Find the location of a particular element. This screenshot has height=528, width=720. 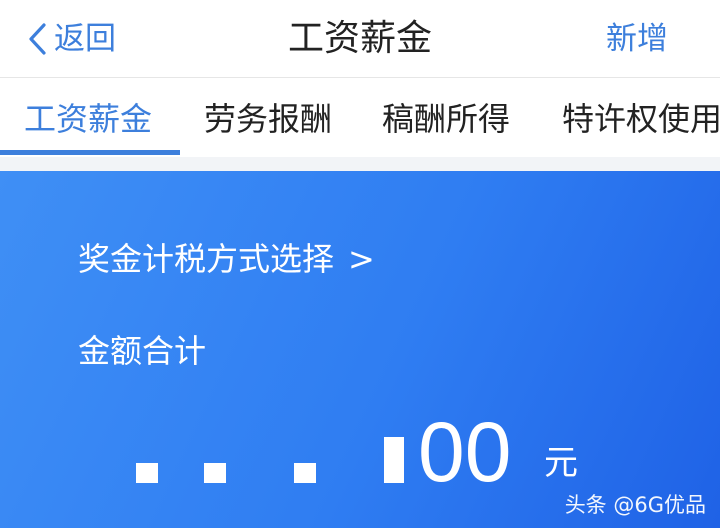

section-divider is located at coordinates (360, 164).